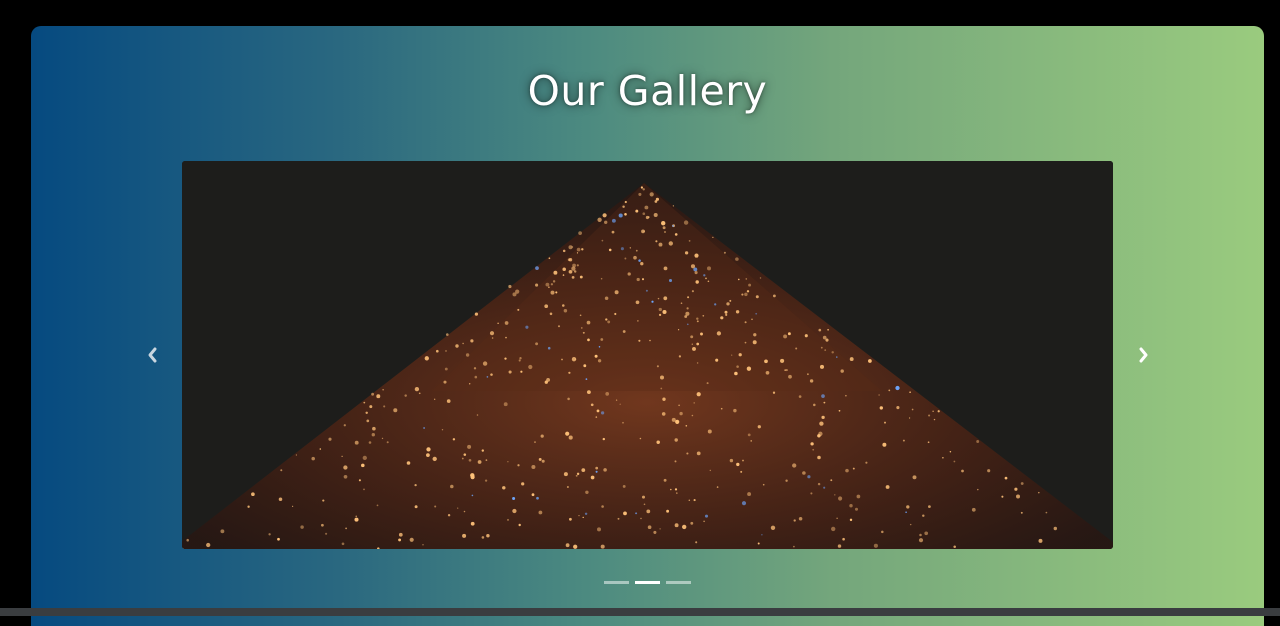 The height and width of the screenshot is (626, 1280). I want to click on carousel-prev-button, so click(153, 355).